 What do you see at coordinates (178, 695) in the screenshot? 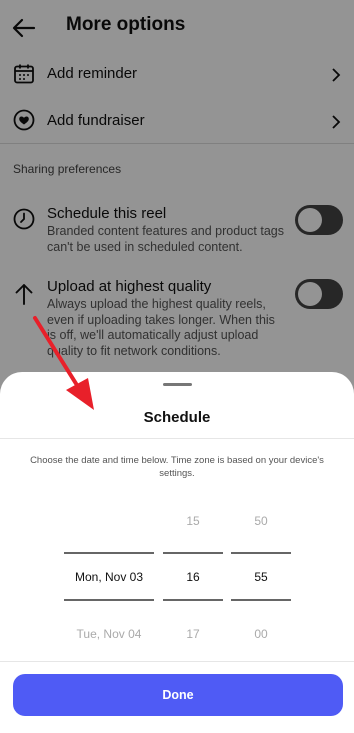
I see `done-button: Done` at bounding box center [178, 695].